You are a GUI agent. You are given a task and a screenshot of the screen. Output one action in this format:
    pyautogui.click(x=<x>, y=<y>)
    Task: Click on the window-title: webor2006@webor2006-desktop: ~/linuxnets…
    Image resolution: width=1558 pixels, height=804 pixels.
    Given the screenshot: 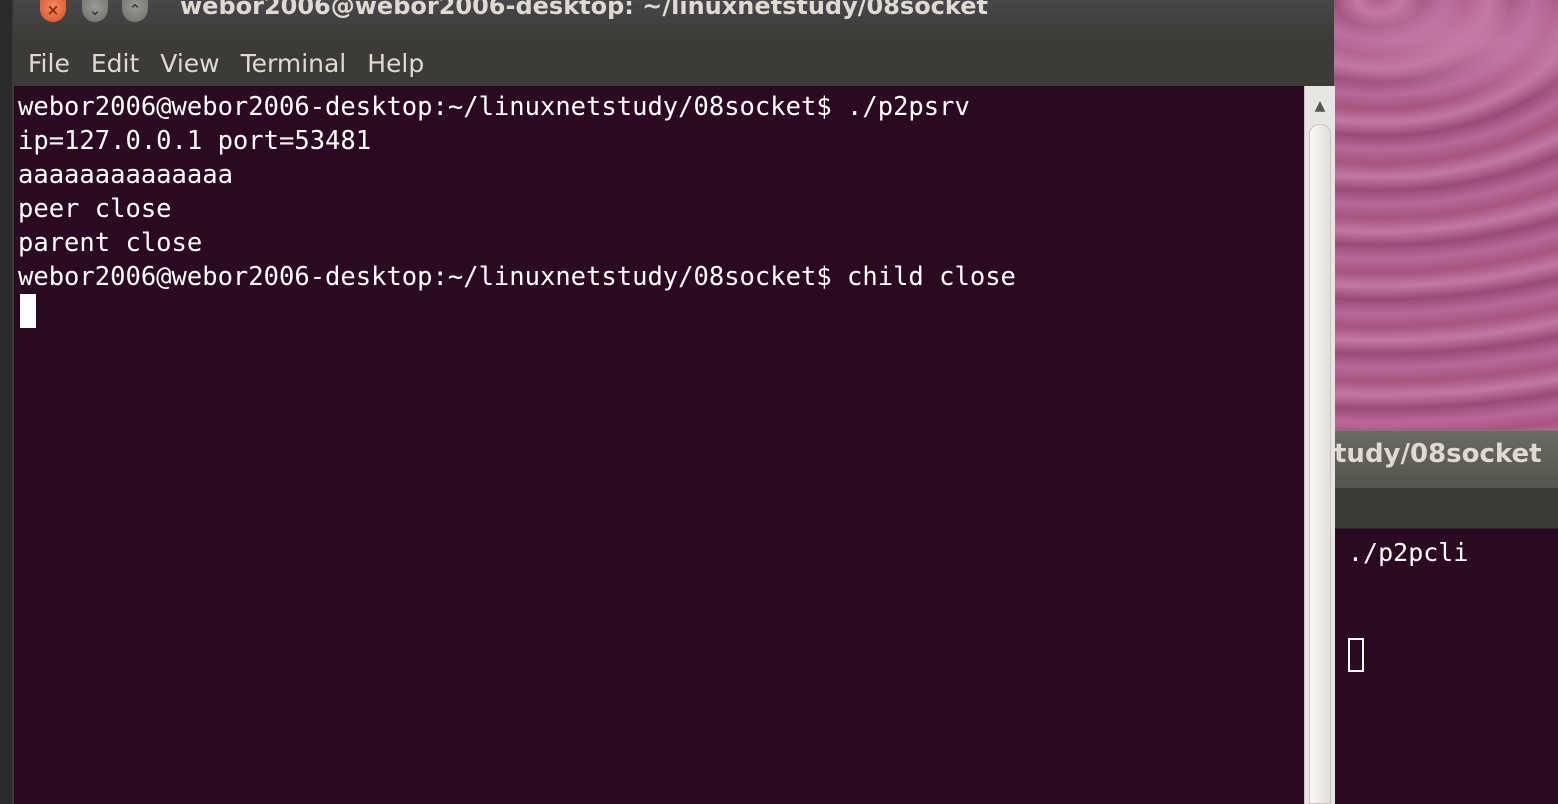 What is the action you would take?
    pyautogui.click(x=584, y=10)
    